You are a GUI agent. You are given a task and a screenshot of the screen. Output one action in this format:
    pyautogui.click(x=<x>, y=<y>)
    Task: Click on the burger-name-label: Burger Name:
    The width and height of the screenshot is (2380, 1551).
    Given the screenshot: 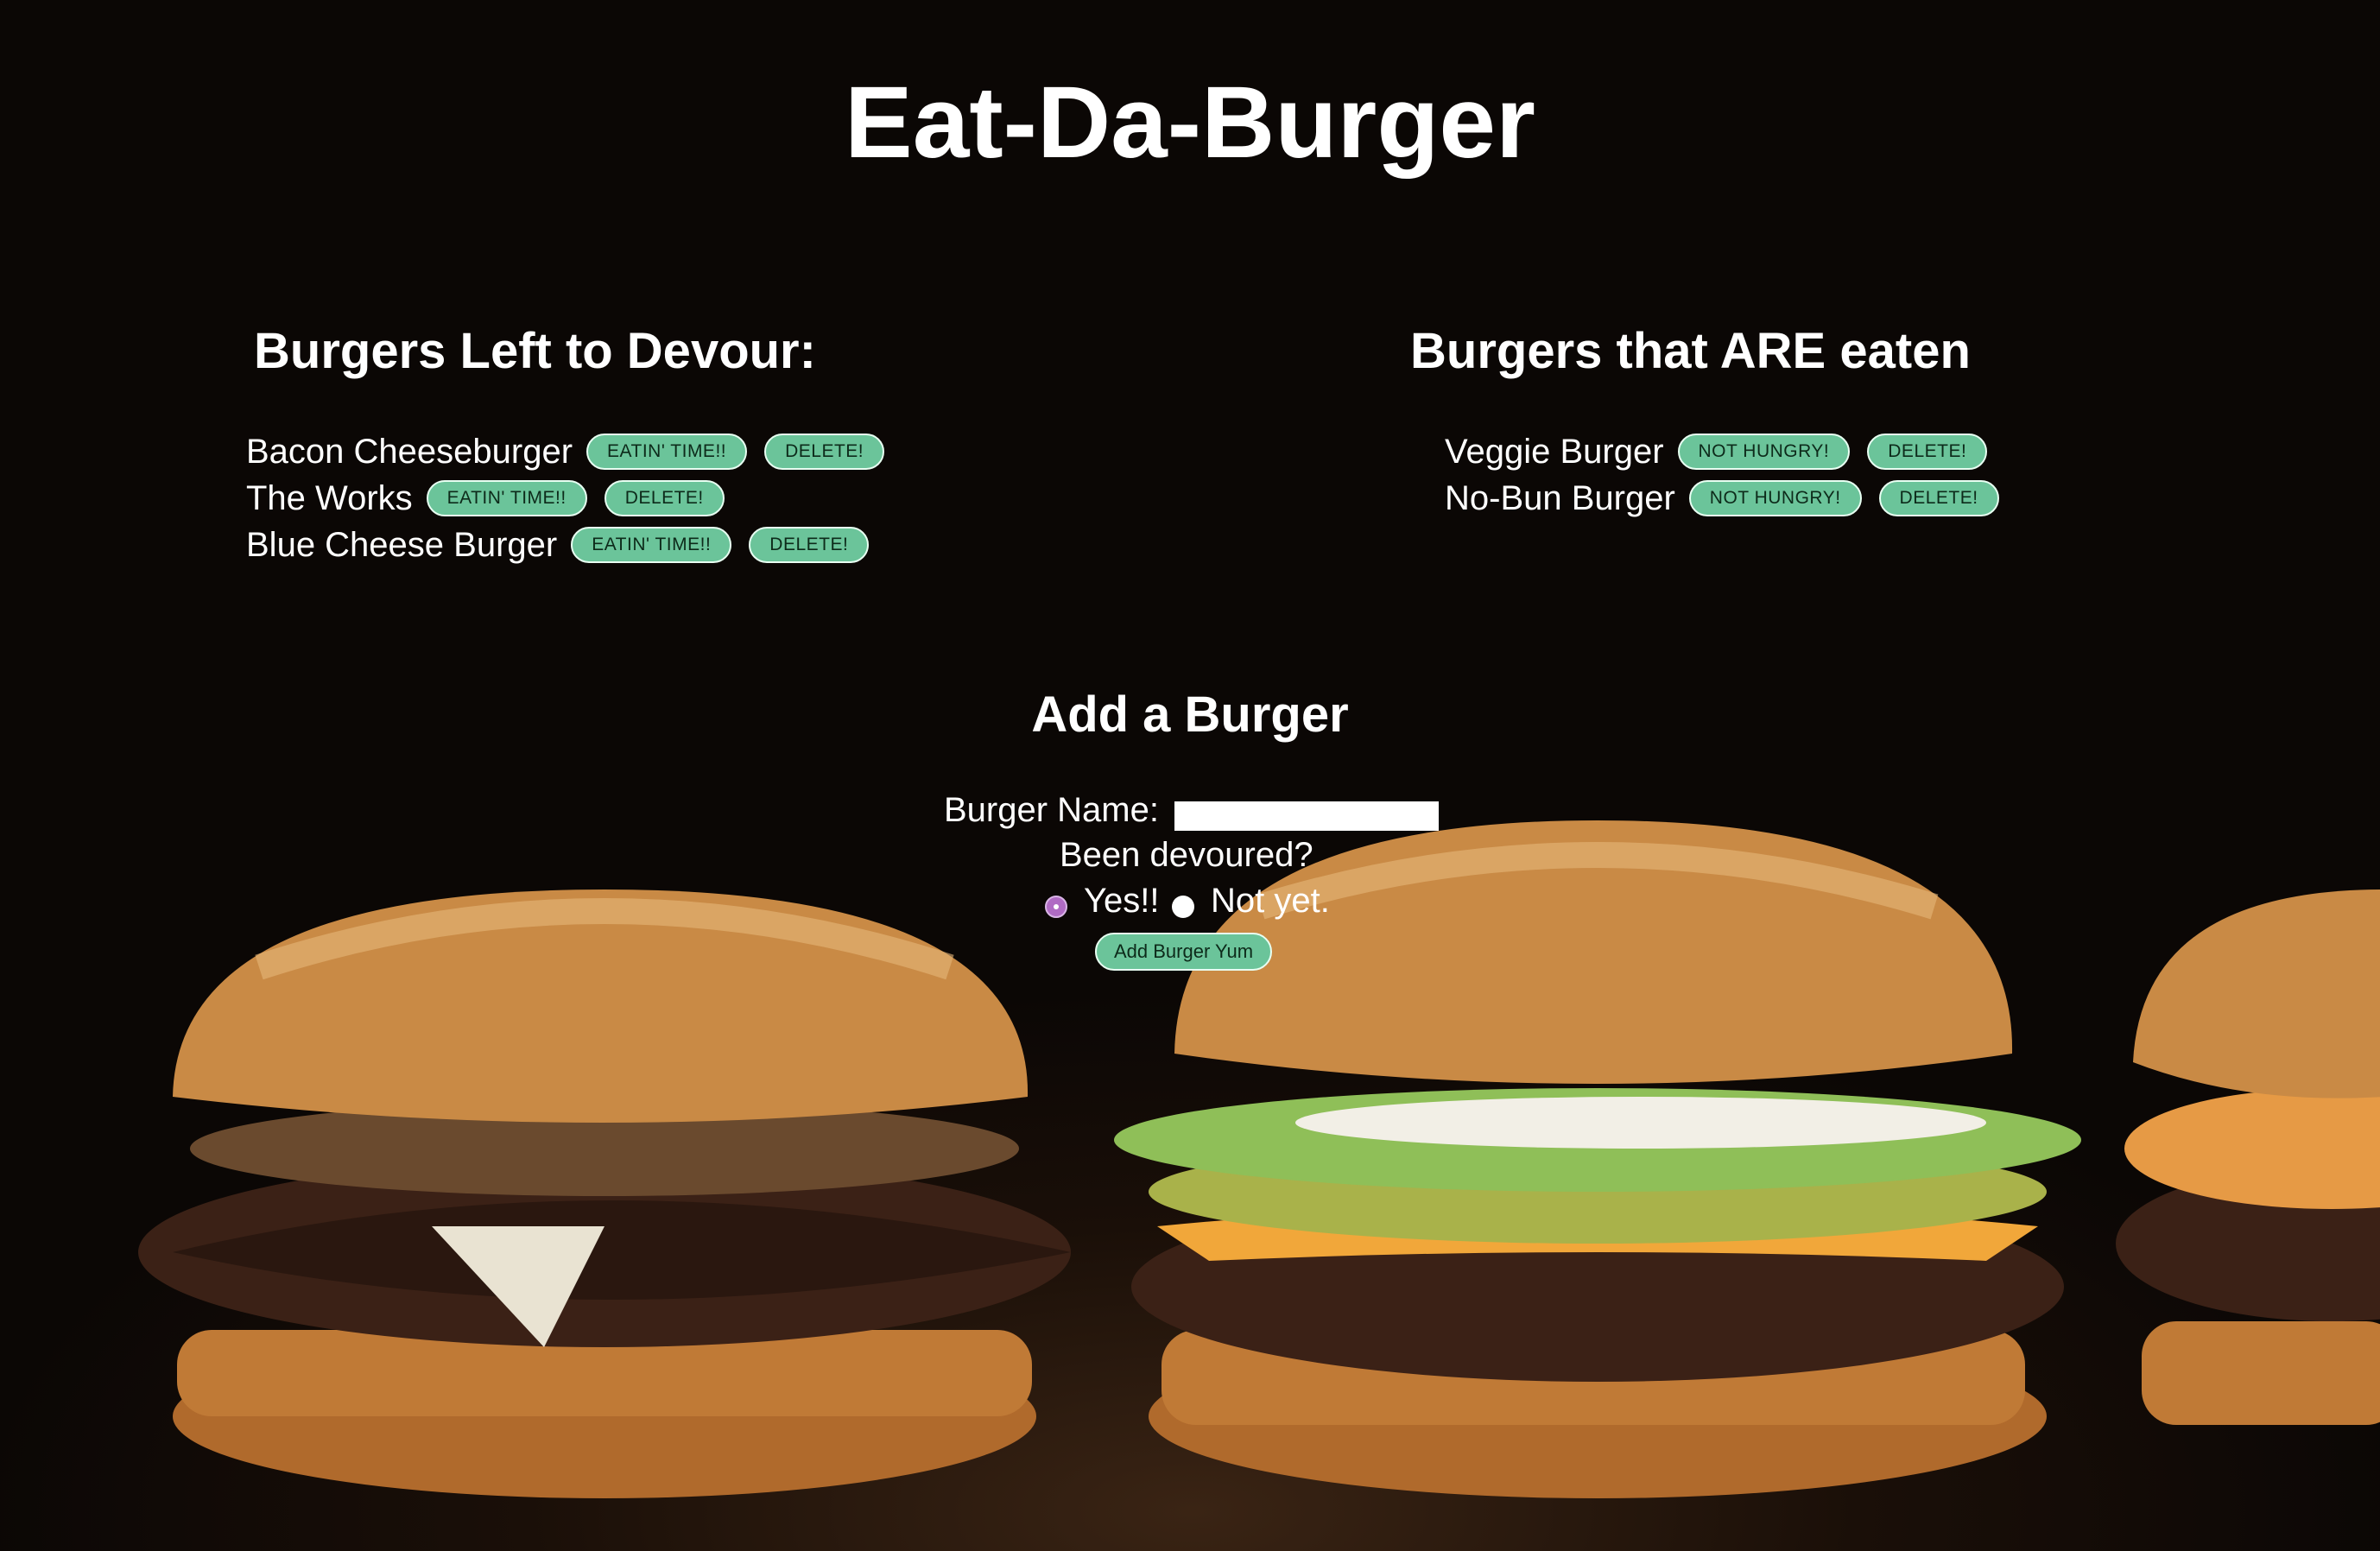 What is the action you would take?
    pyautogui.click(x=1052, y=810)
    